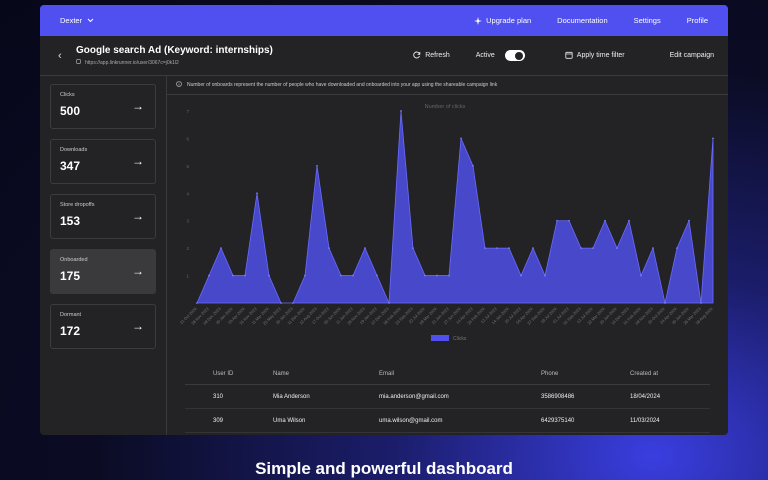  What do you see at coordinates (67, 95) in the screenshot?
I see `metric-label: Clicks` at bounding box center [67, 95].